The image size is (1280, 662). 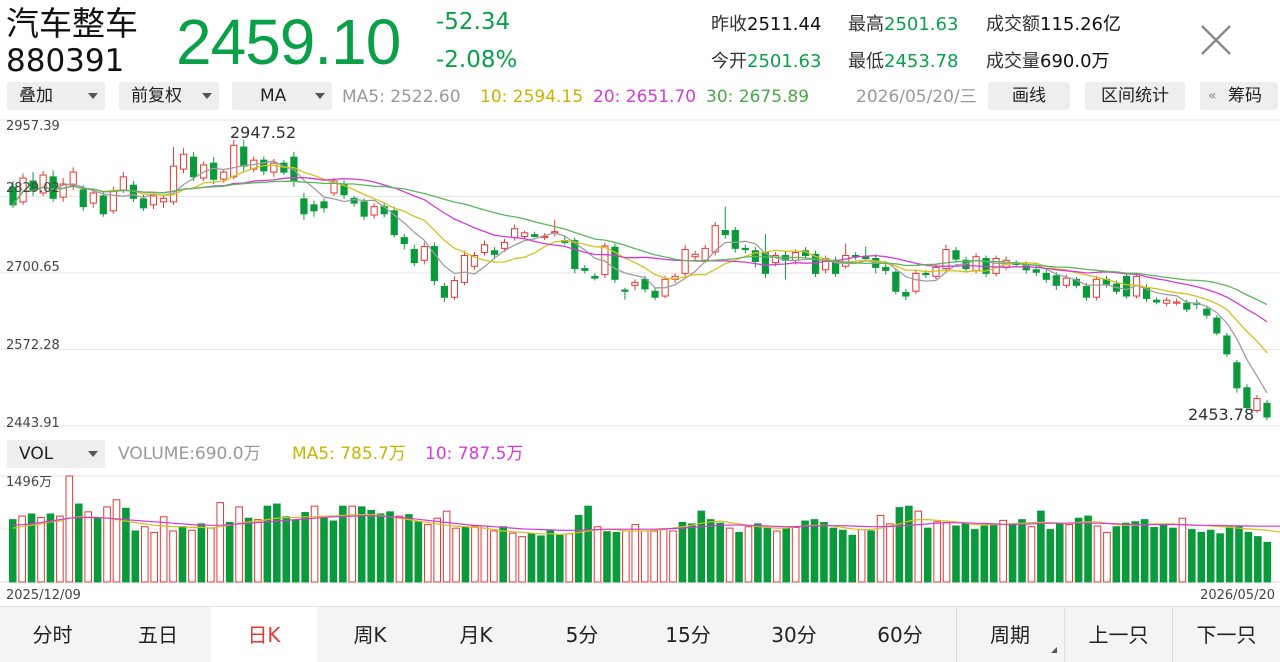 What do you see at coordinates (33, 267) in the screenshot?
I see `y-axis-label: 2700.65` at bounding box center [33, 267].